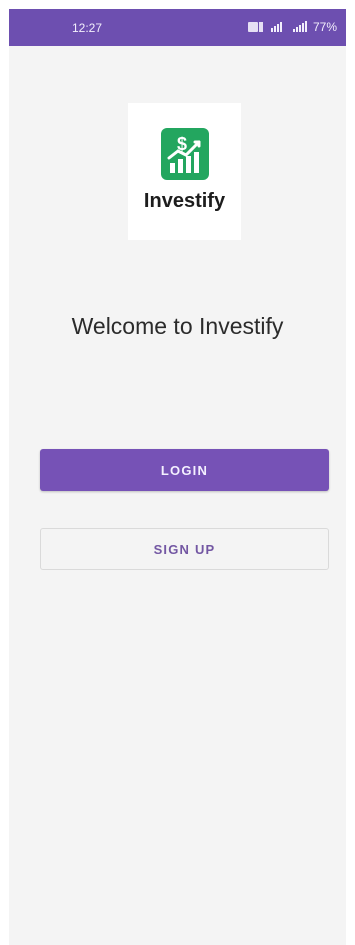  What do you see at coordinates (255, 27) in the screenshot?
I see `volte-icon` at bounding box center [255, 27].